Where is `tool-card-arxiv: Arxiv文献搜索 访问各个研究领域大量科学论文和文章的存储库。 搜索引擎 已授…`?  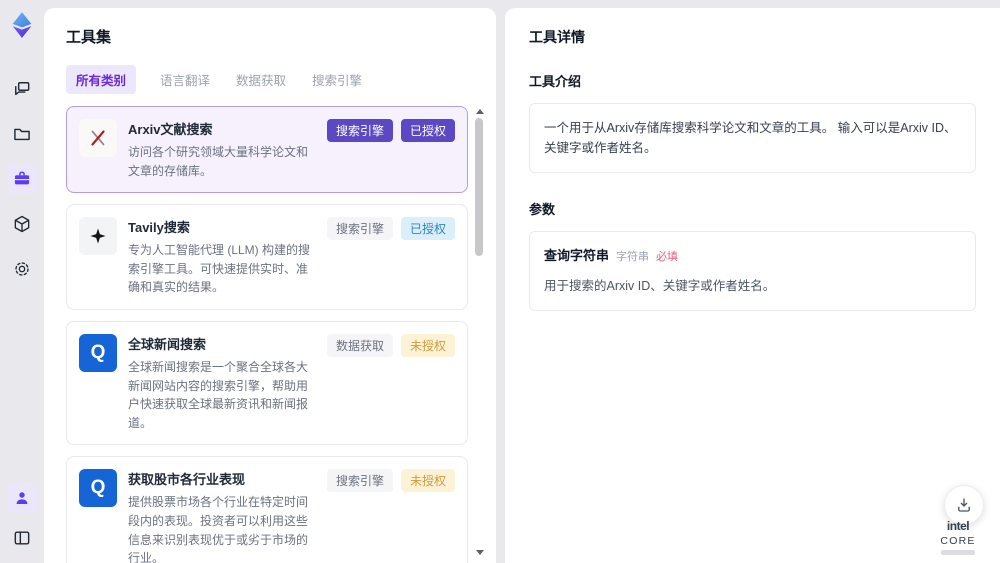
tool-card-arxiv: Arxiv文献搜索 访问各个研究领域大量科学论文和文章的存储库。 搜索引擎 已授… is located at coordinates (267, 150).